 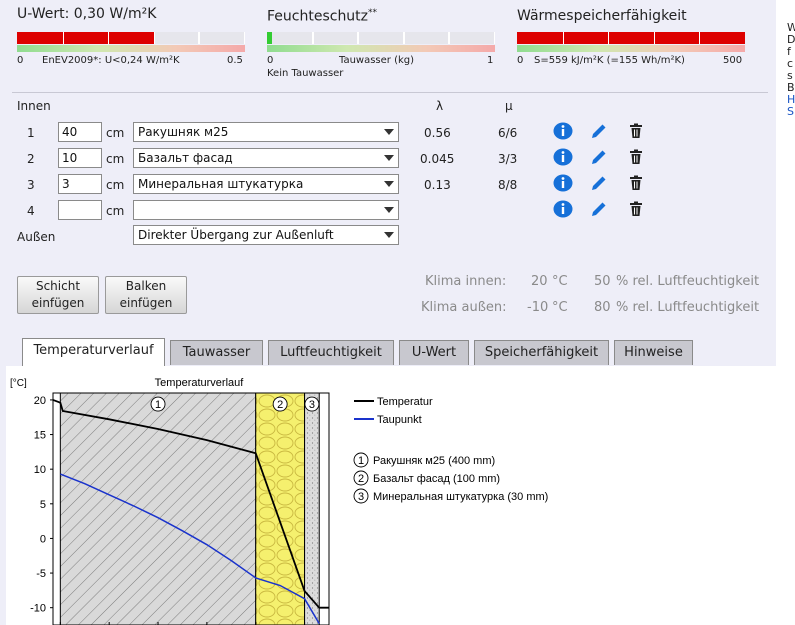 I want to click on tab-humidity: Luftfeuchtigkeit, so click(x=331, y=352).